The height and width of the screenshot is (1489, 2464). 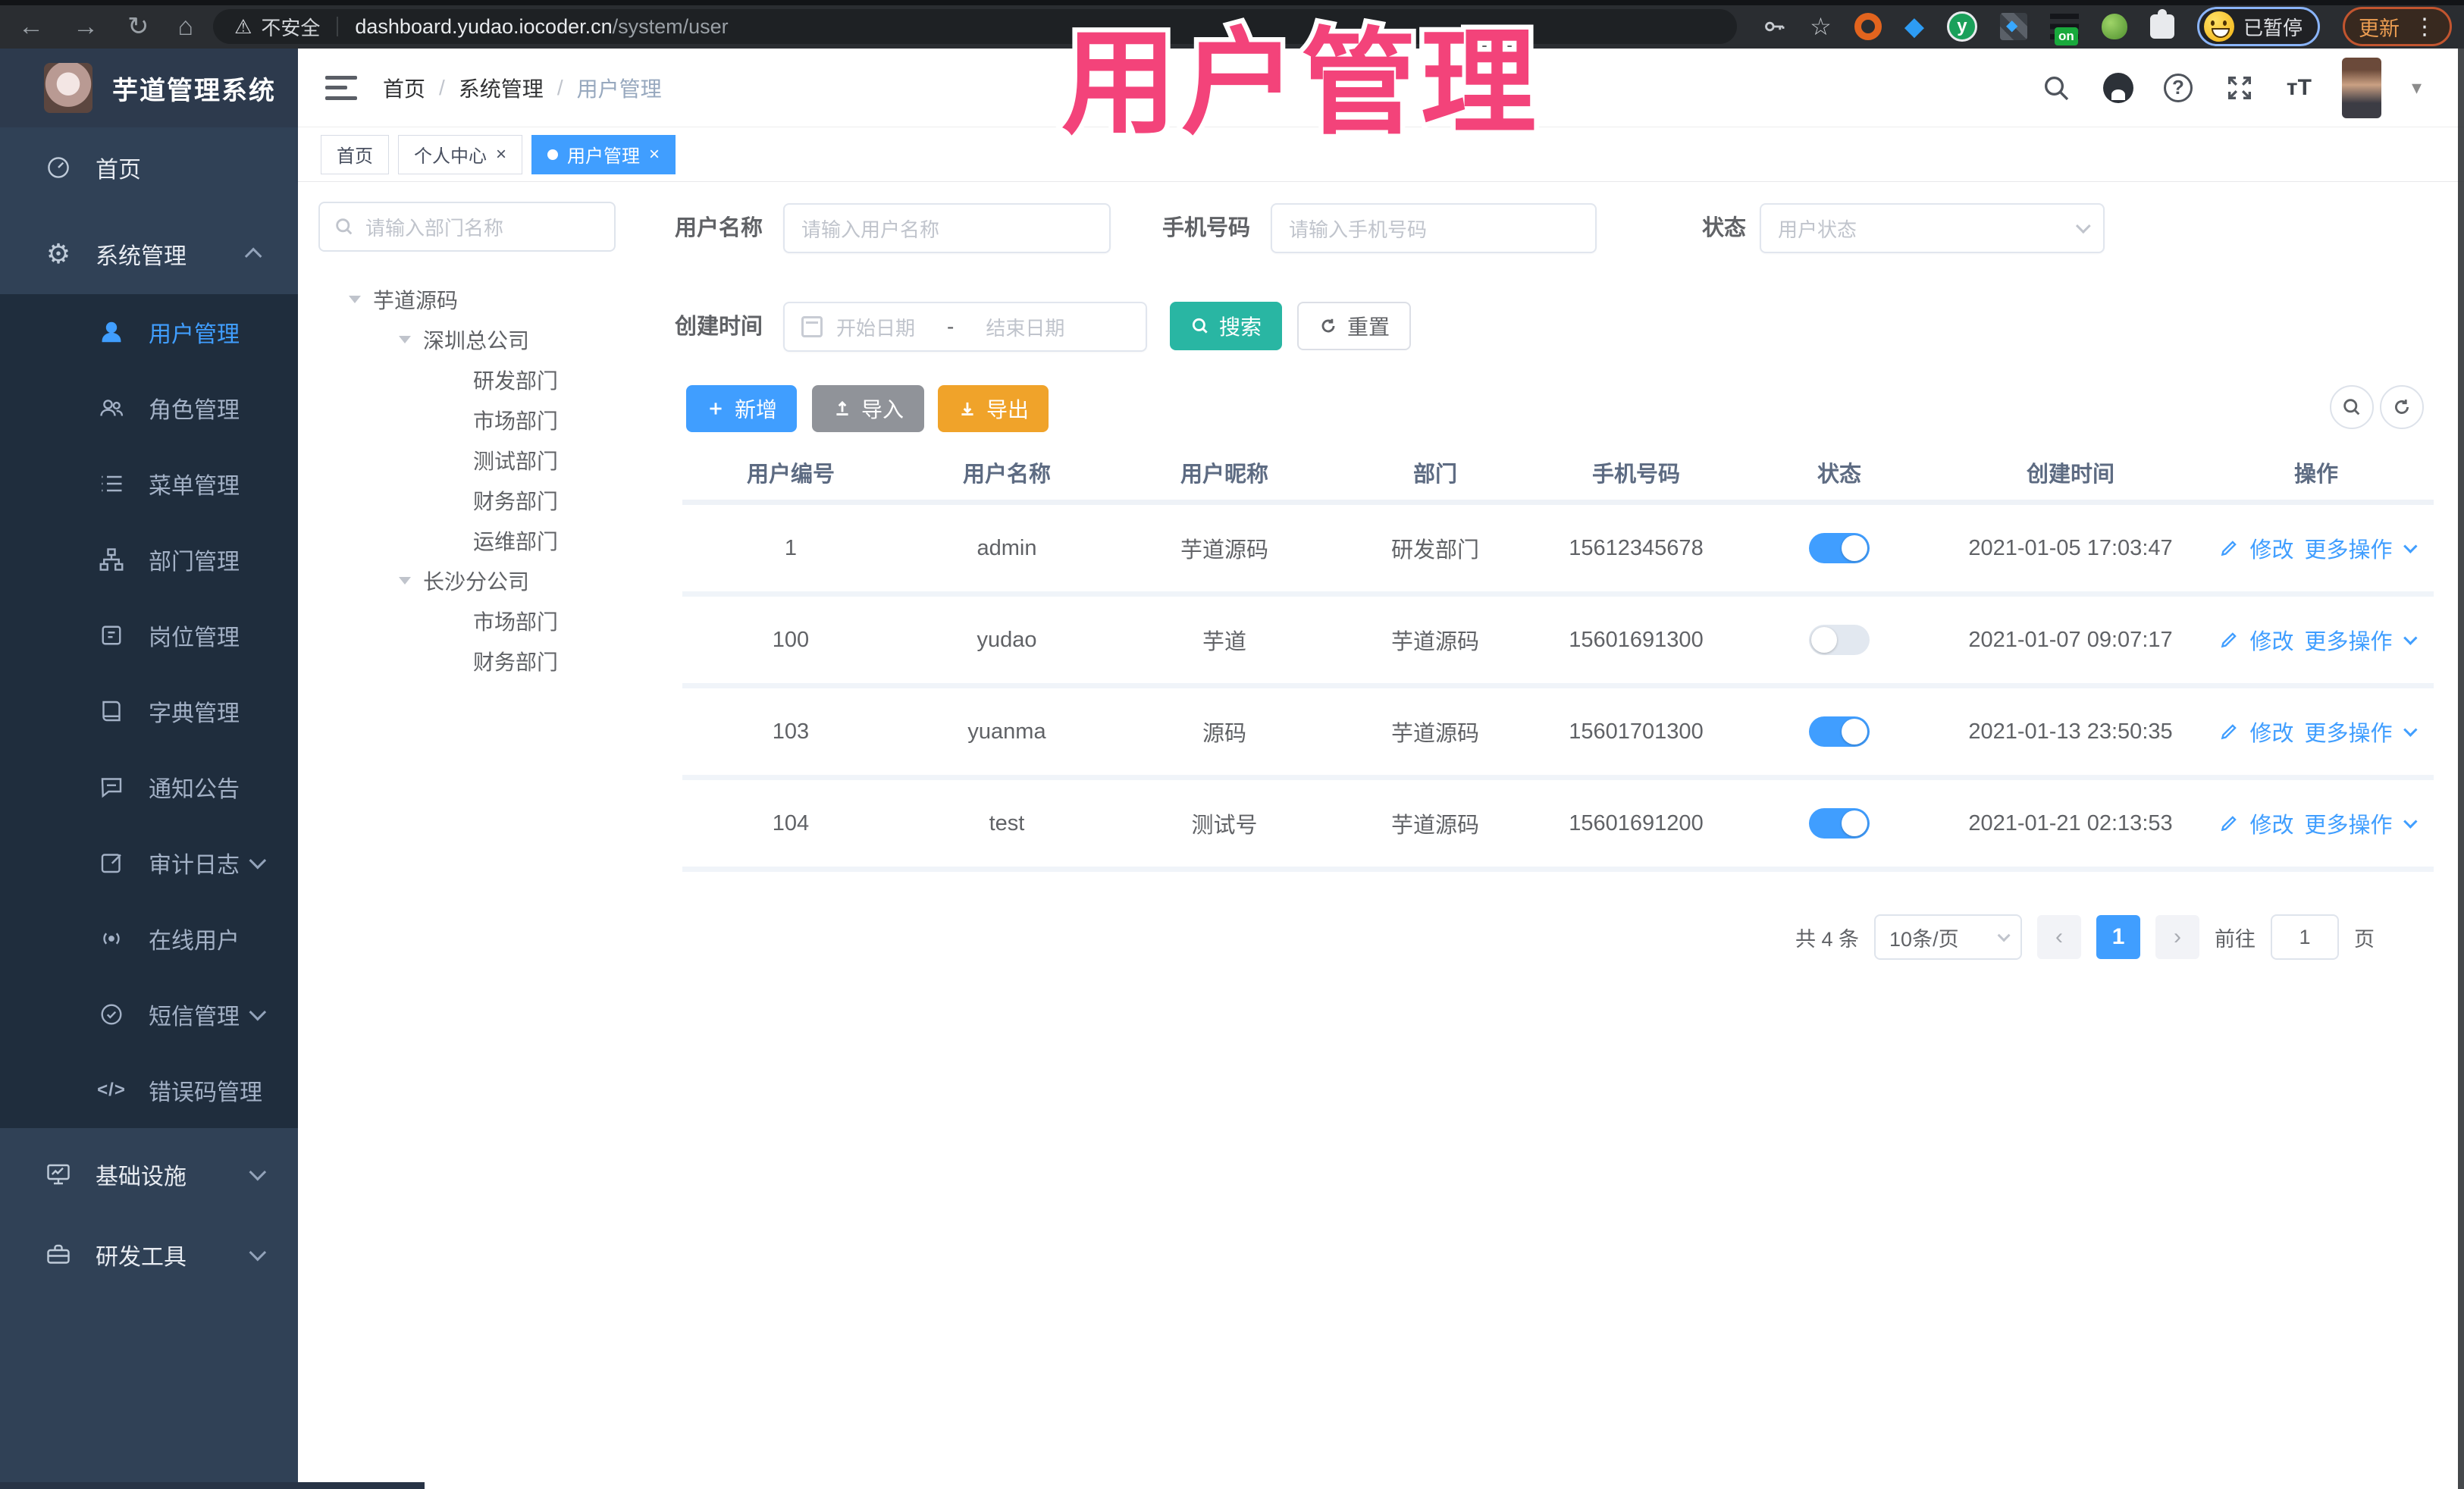 What do you see at coordinates (460, 154) in the screenshot?
I see `tab-profile: 个人中心` at bounding box center [460, 154].